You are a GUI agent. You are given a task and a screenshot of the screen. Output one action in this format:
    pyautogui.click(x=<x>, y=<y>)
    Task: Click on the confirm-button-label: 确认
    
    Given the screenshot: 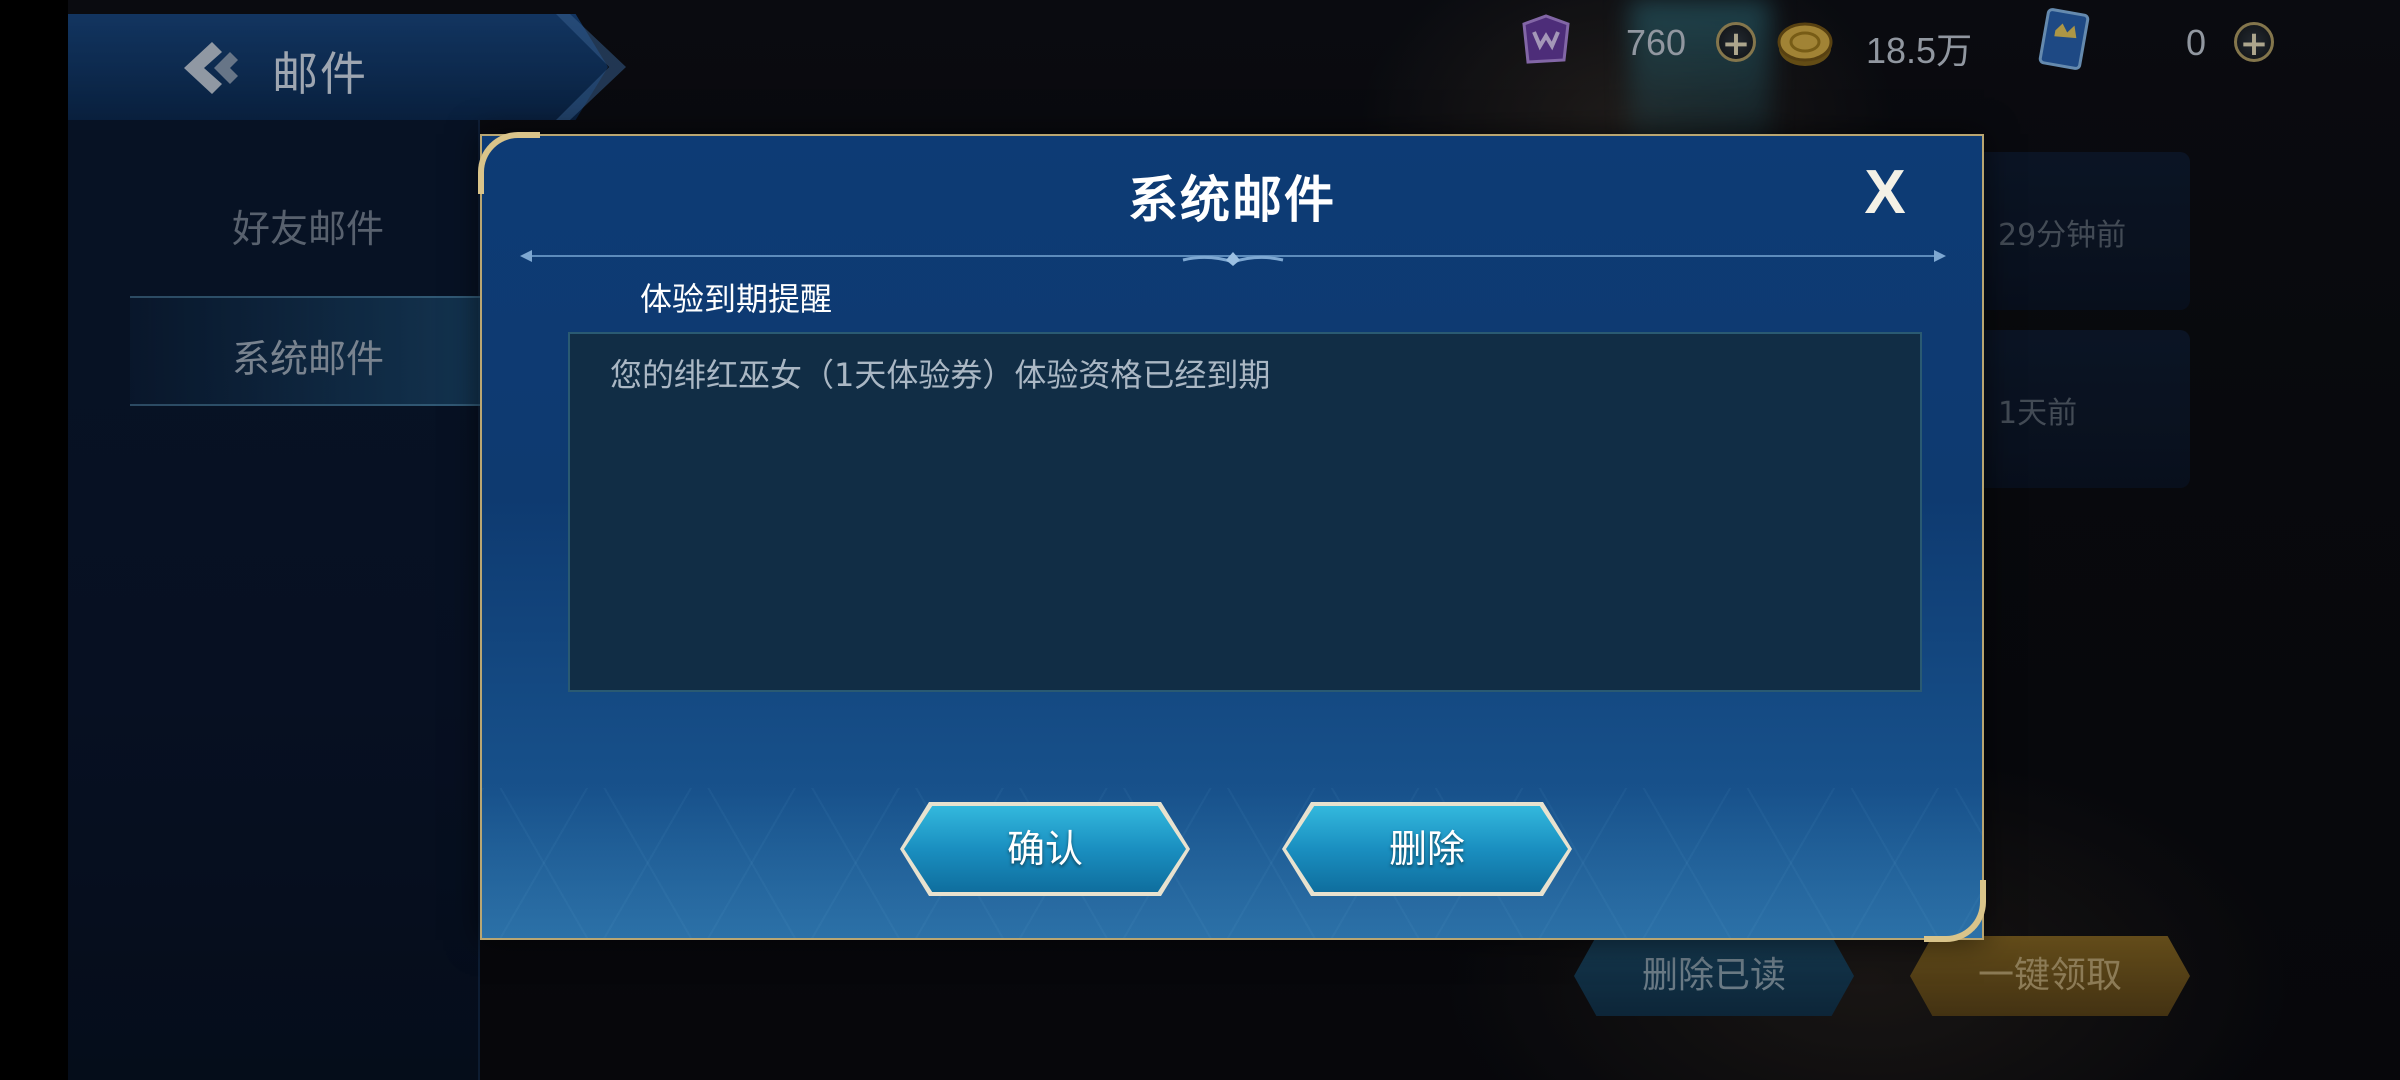 What is the action you would take?
    pyautogui.click(x=1044, y=849)
    